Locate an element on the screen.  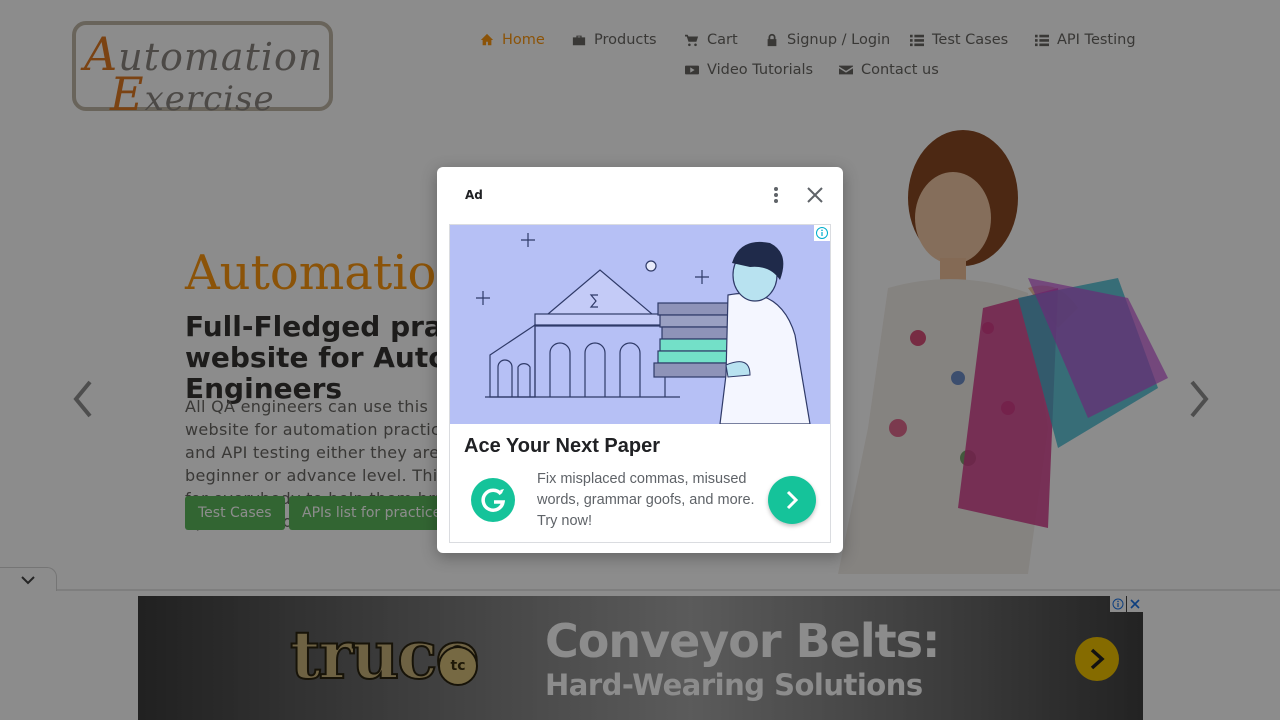
info-icon is located at coordinates (822, 233).